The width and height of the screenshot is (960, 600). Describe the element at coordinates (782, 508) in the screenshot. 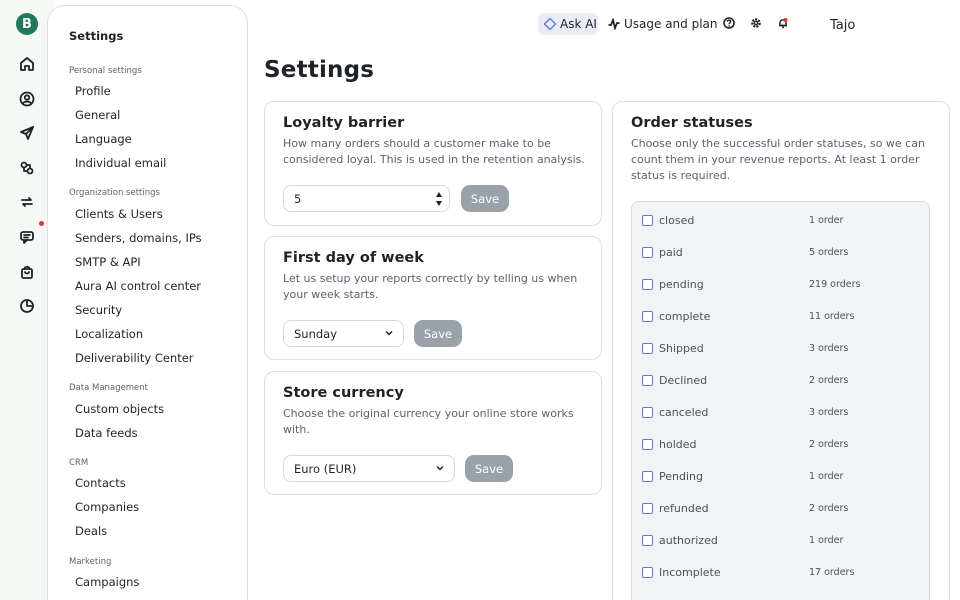

I see `status-row: refunded 2 orders` at that location.